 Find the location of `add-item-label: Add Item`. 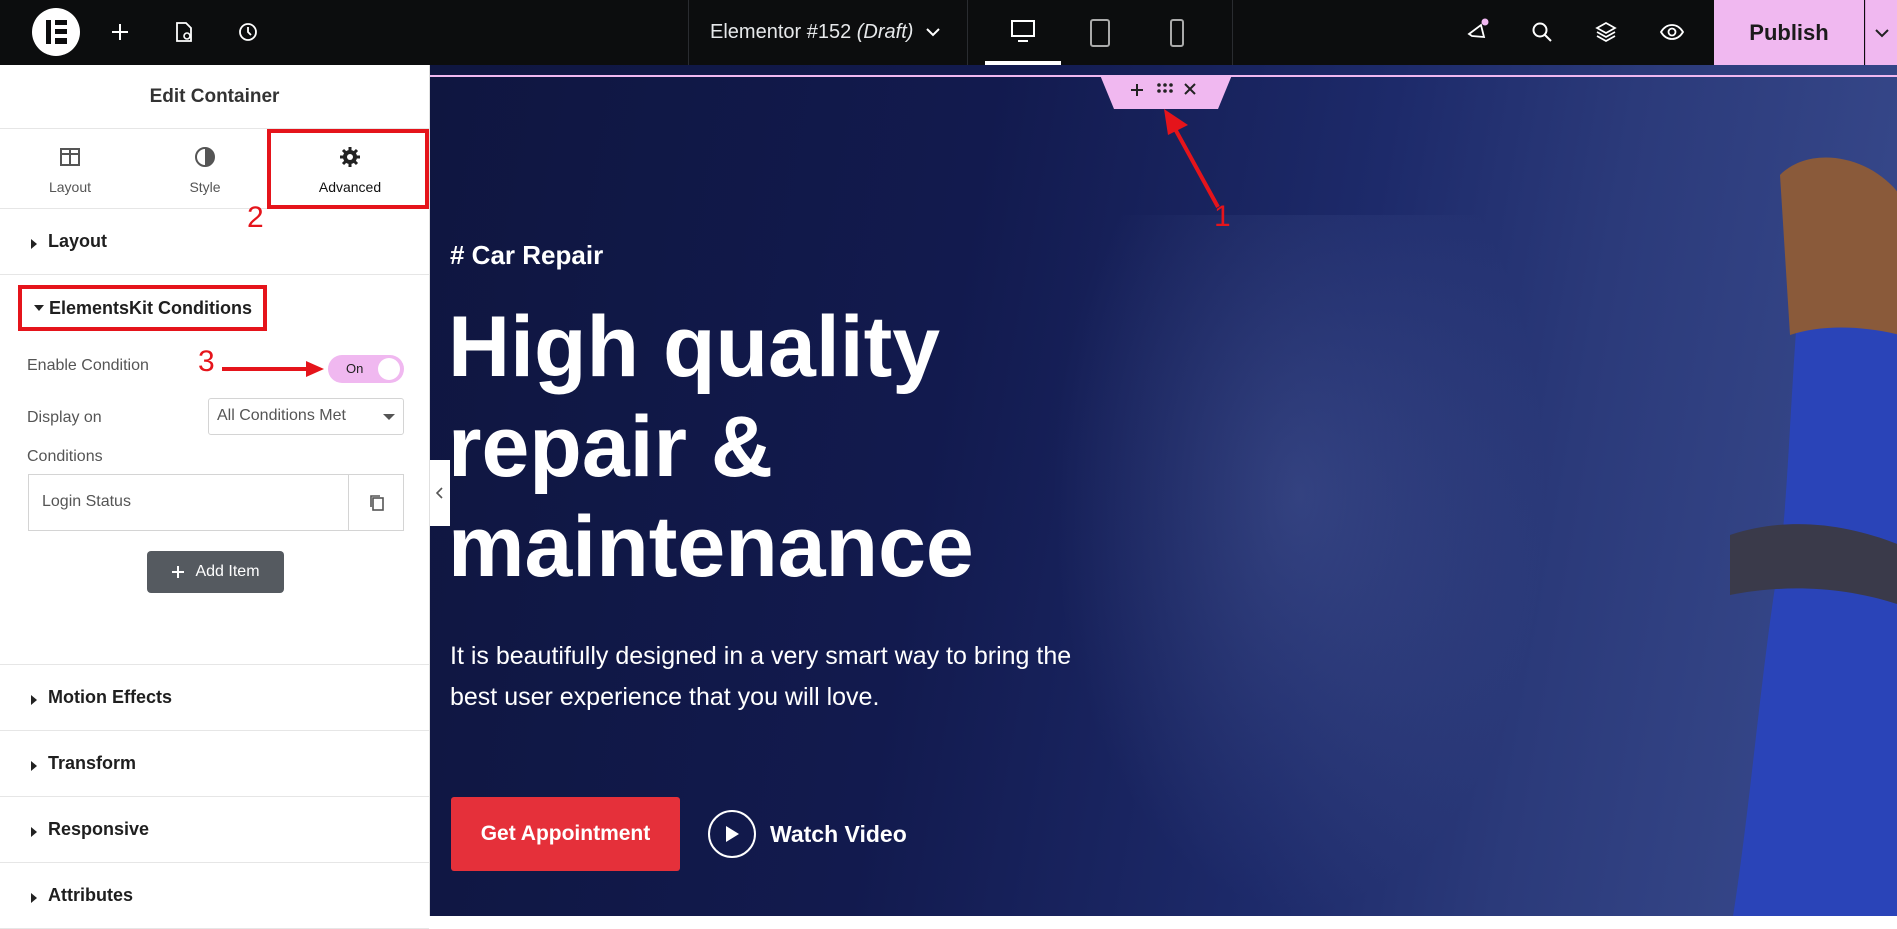

add-item-label: Add Item is located at coordinates (227, 571).